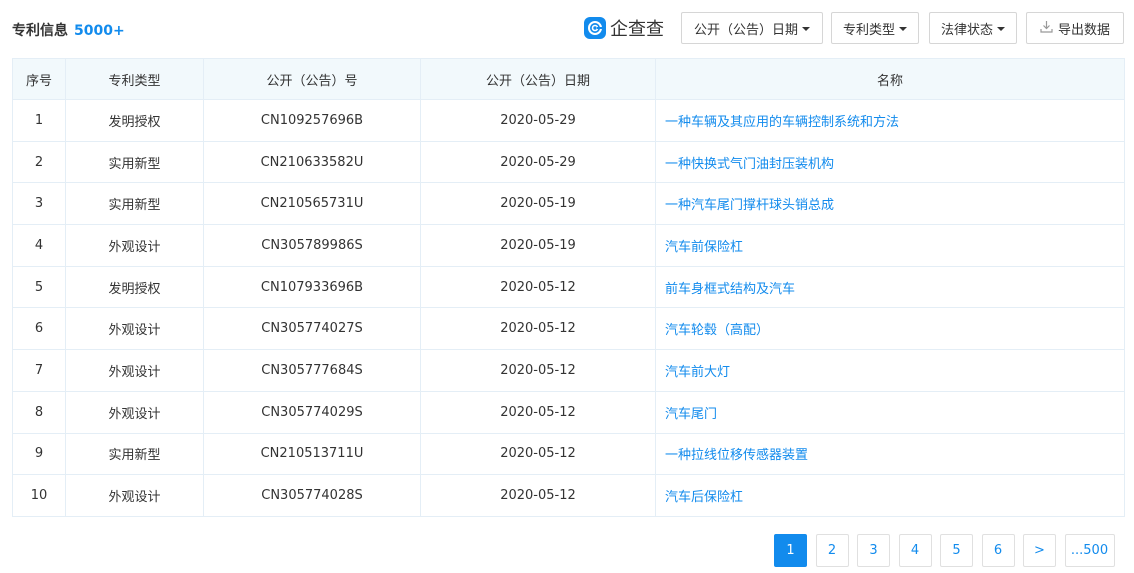  Describe the element at coordinates (312, 204) in the screenshot. I see `cell-number: CN210565731U` at that location.